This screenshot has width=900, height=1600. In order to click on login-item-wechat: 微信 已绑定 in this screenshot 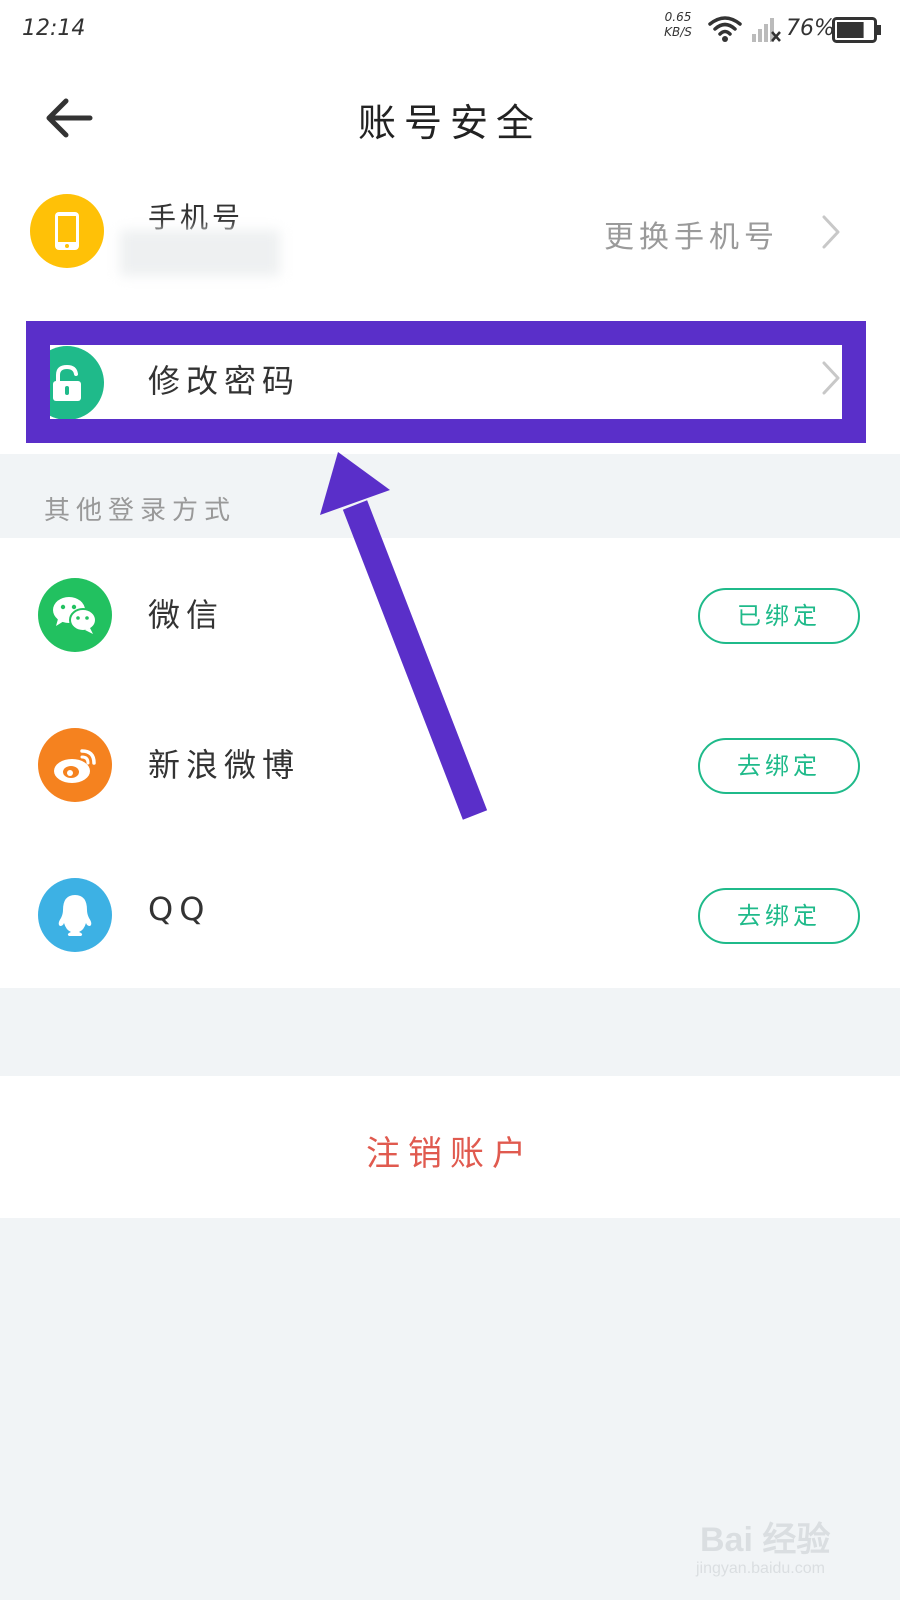, I will do `click(450, 613)`.